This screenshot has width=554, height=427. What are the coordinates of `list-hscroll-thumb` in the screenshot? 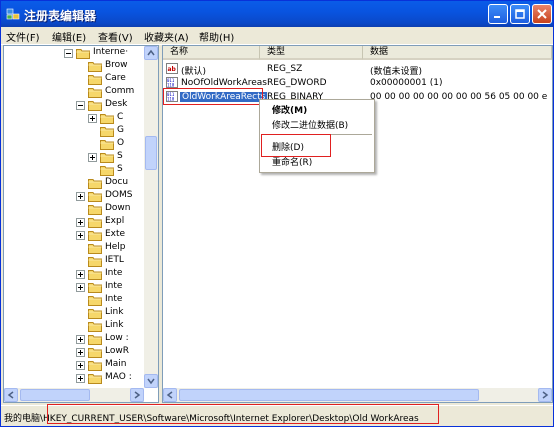 It's located at (329, 395).